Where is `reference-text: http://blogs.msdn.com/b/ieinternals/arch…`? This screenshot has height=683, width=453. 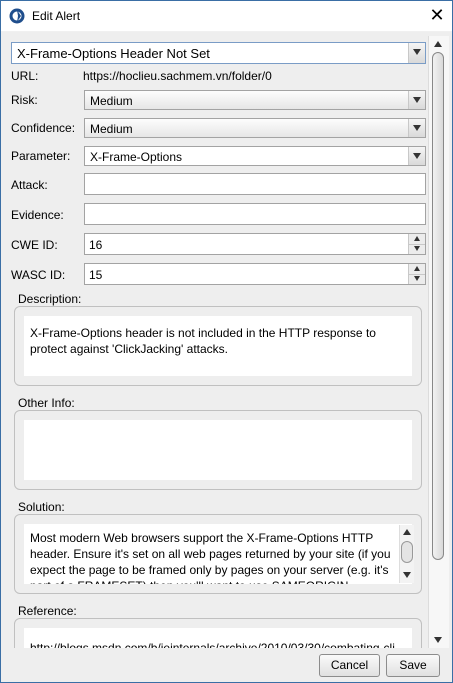 reference-text: http://blogs.msdn.com/b/ieinternals/arch… is located at coordinates (212, 644).